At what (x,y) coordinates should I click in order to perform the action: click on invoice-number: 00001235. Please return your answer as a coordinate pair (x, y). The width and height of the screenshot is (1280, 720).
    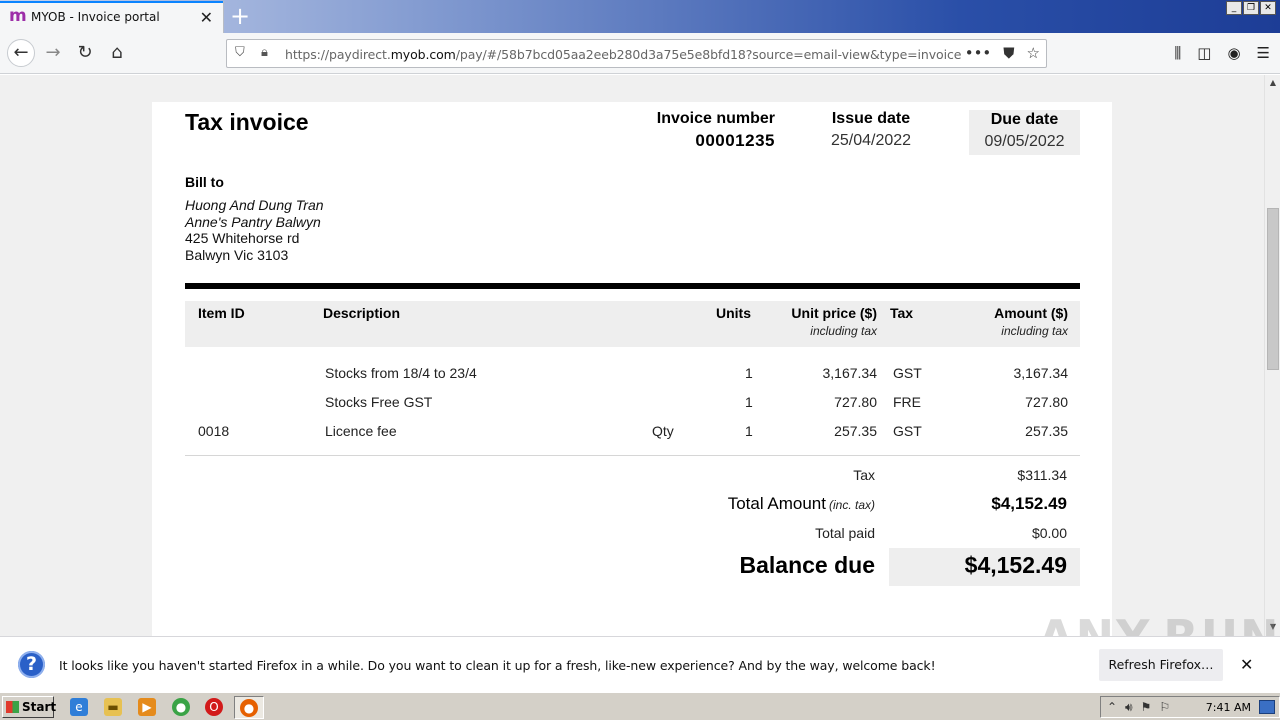
    Looking at the image, I should click on (735, 140).